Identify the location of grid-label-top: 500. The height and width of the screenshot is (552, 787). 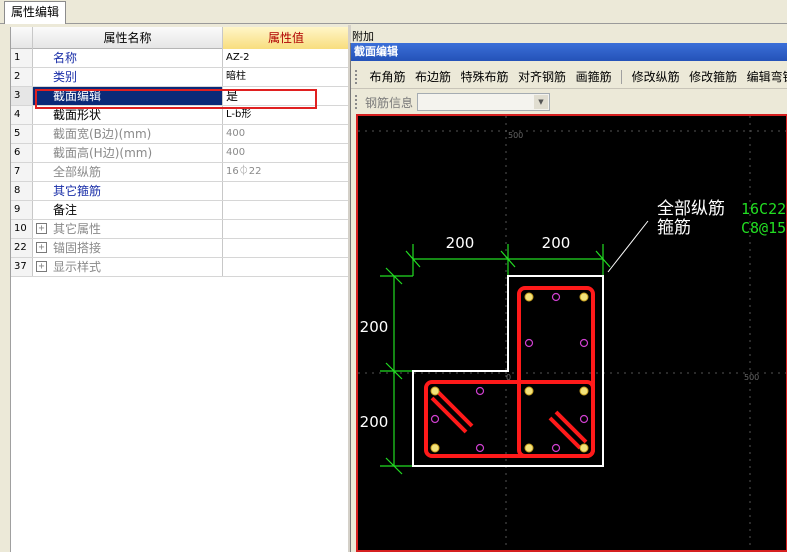
(515, 135).